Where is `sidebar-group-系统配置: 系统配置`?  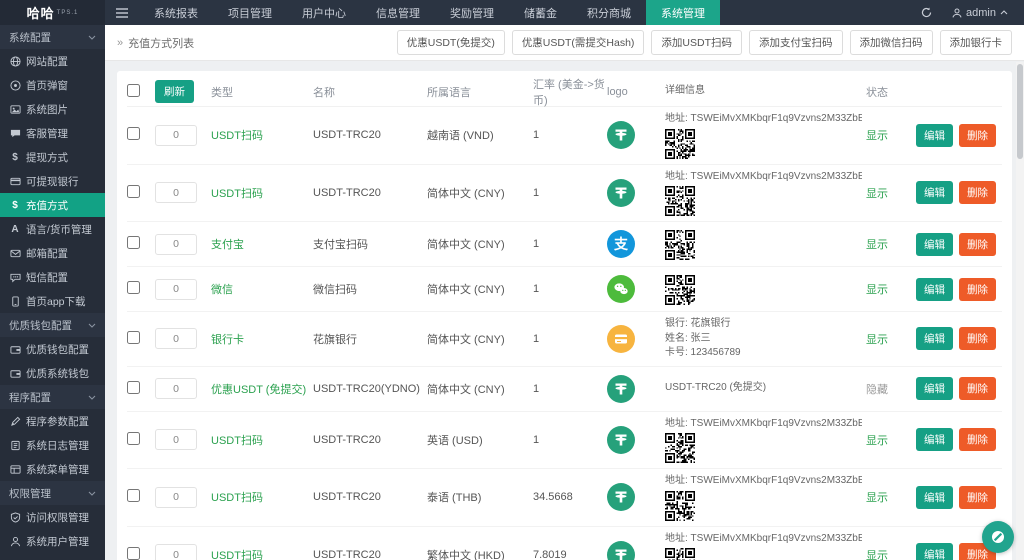
sidebar-group-系统配置: 系统配置 is located at coordinates (52, 37).